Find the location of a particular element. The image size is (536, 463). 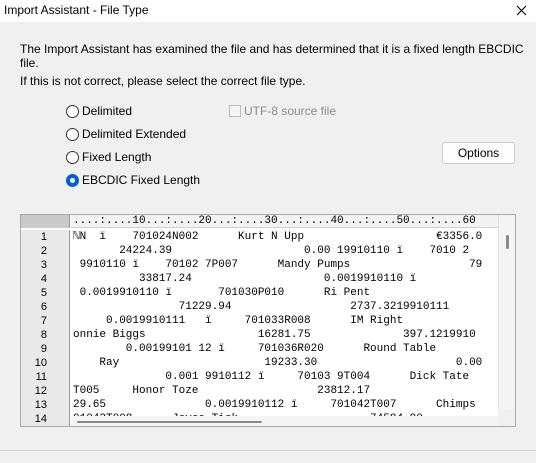

preview-row: 3 9910110 ï 70102 7P007 Mandy Pumps 79 is located at coordinates (260, 265).